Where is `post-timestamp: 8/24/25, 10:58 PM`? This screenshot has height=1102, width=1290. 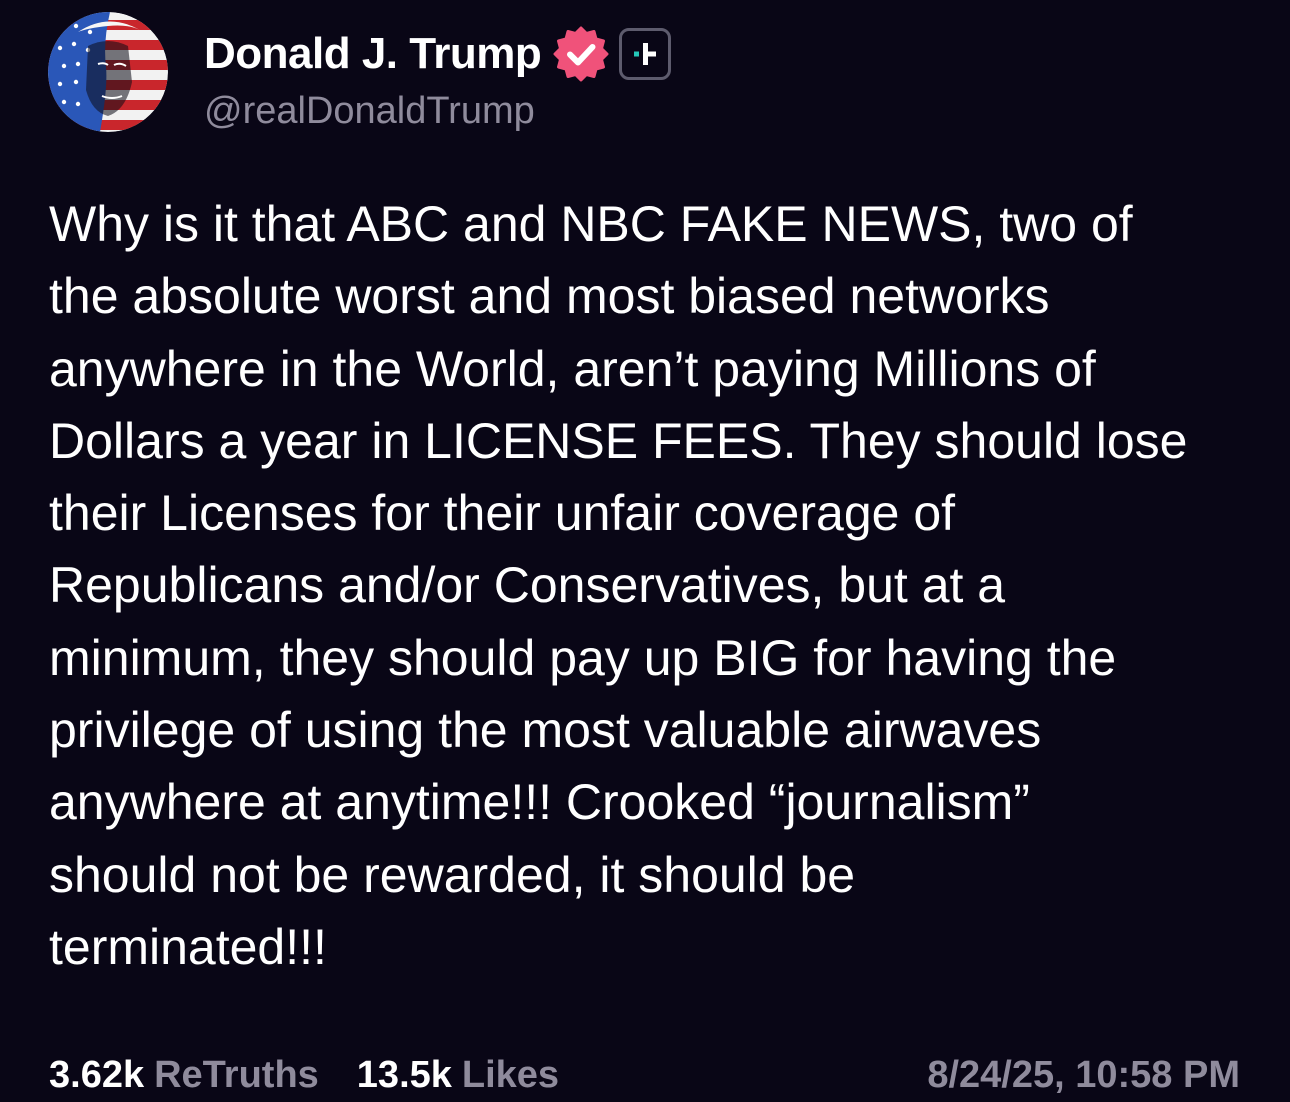 post-timestamp: 8/24/25, 10:58 PM is located at coordinates (1083, 1075).